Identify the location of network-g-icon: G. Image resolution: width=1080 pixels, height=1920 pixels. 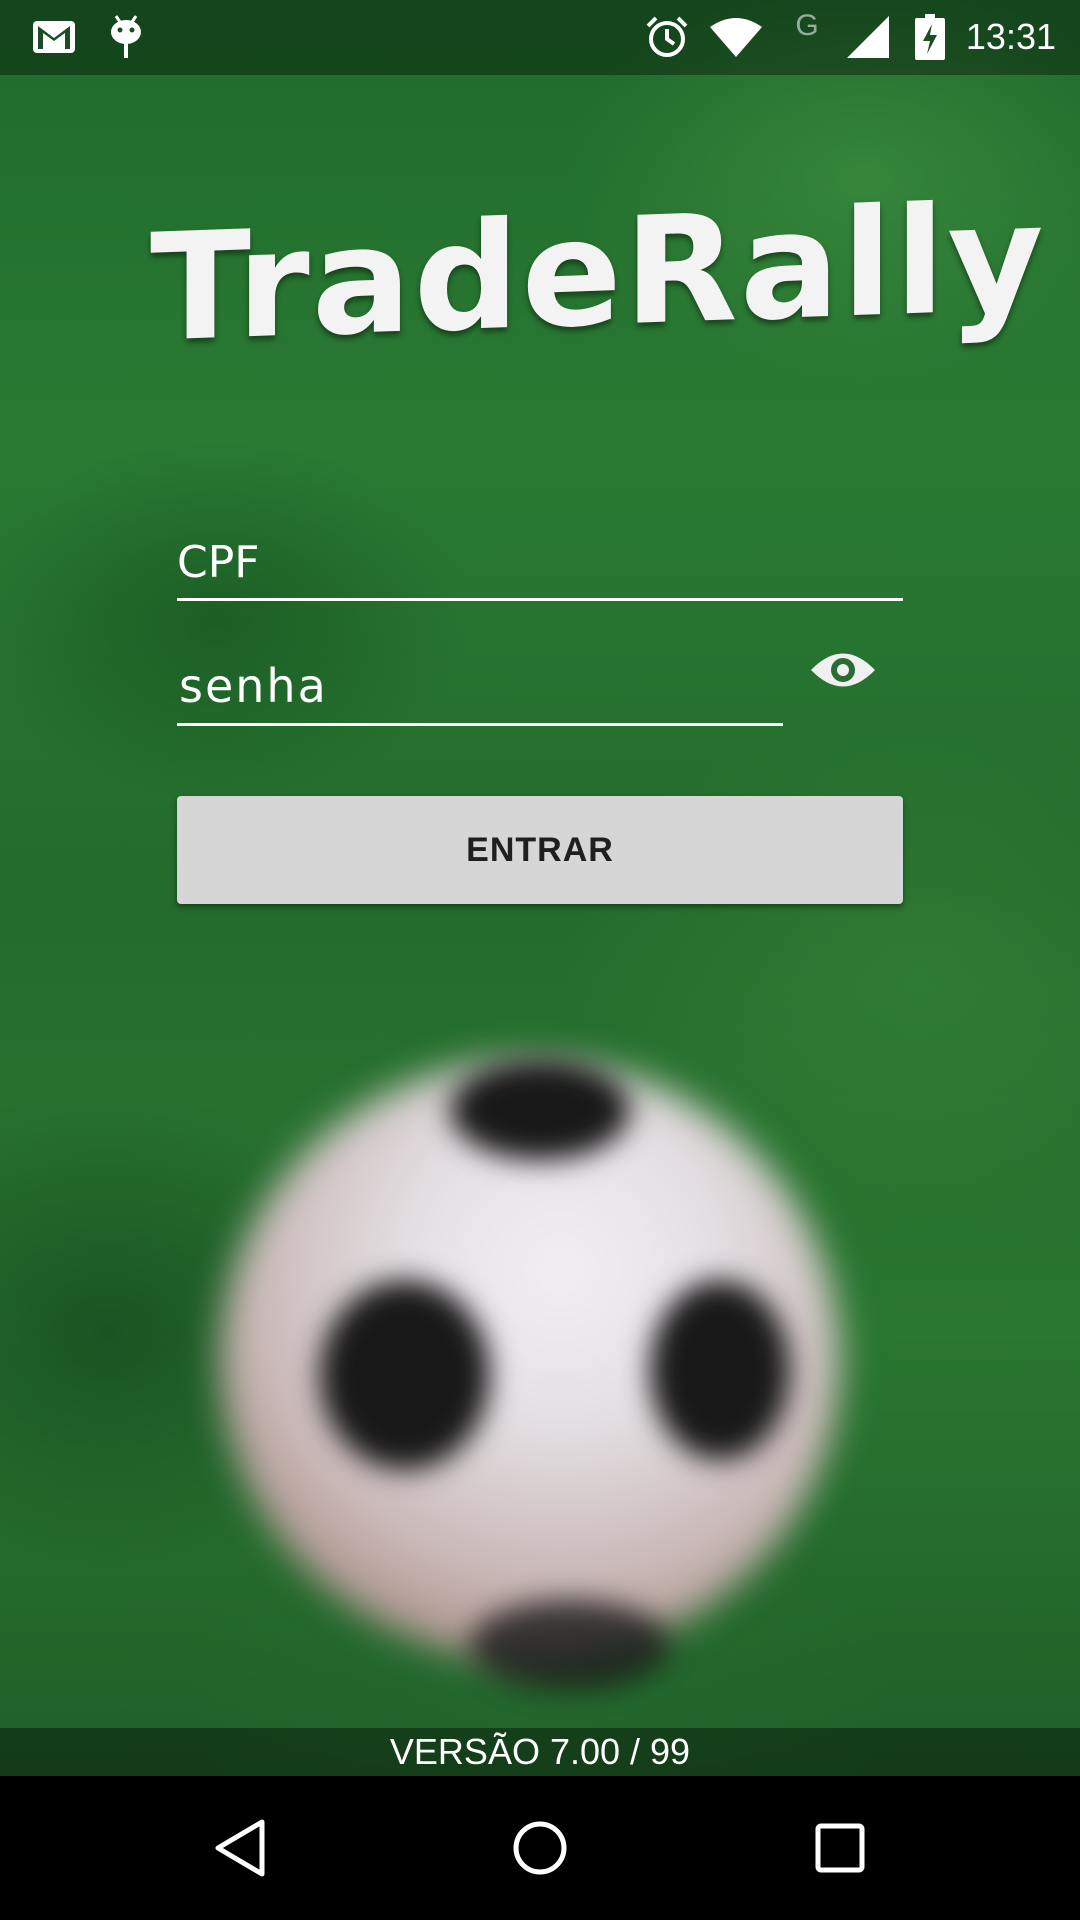
(807, 26).